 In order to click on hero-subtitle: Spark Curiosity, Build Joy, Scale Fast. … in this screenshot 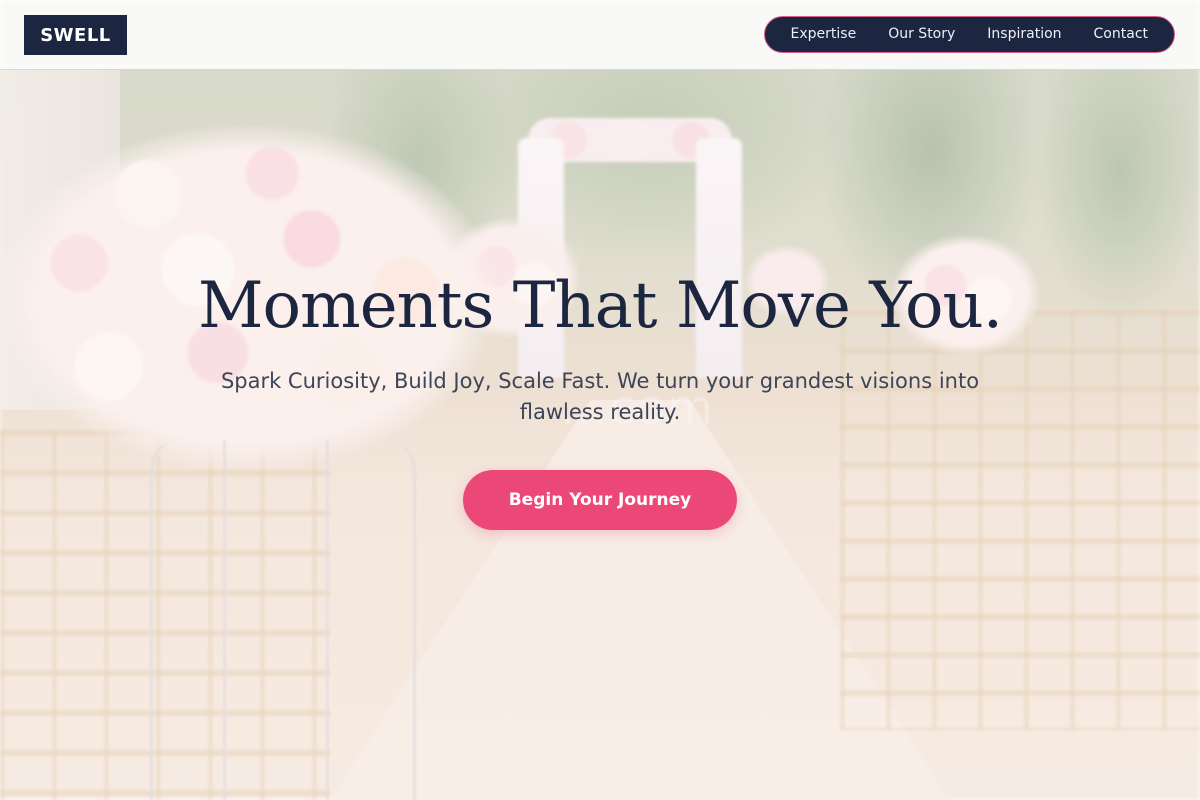, I will do `click(600, 396)`.